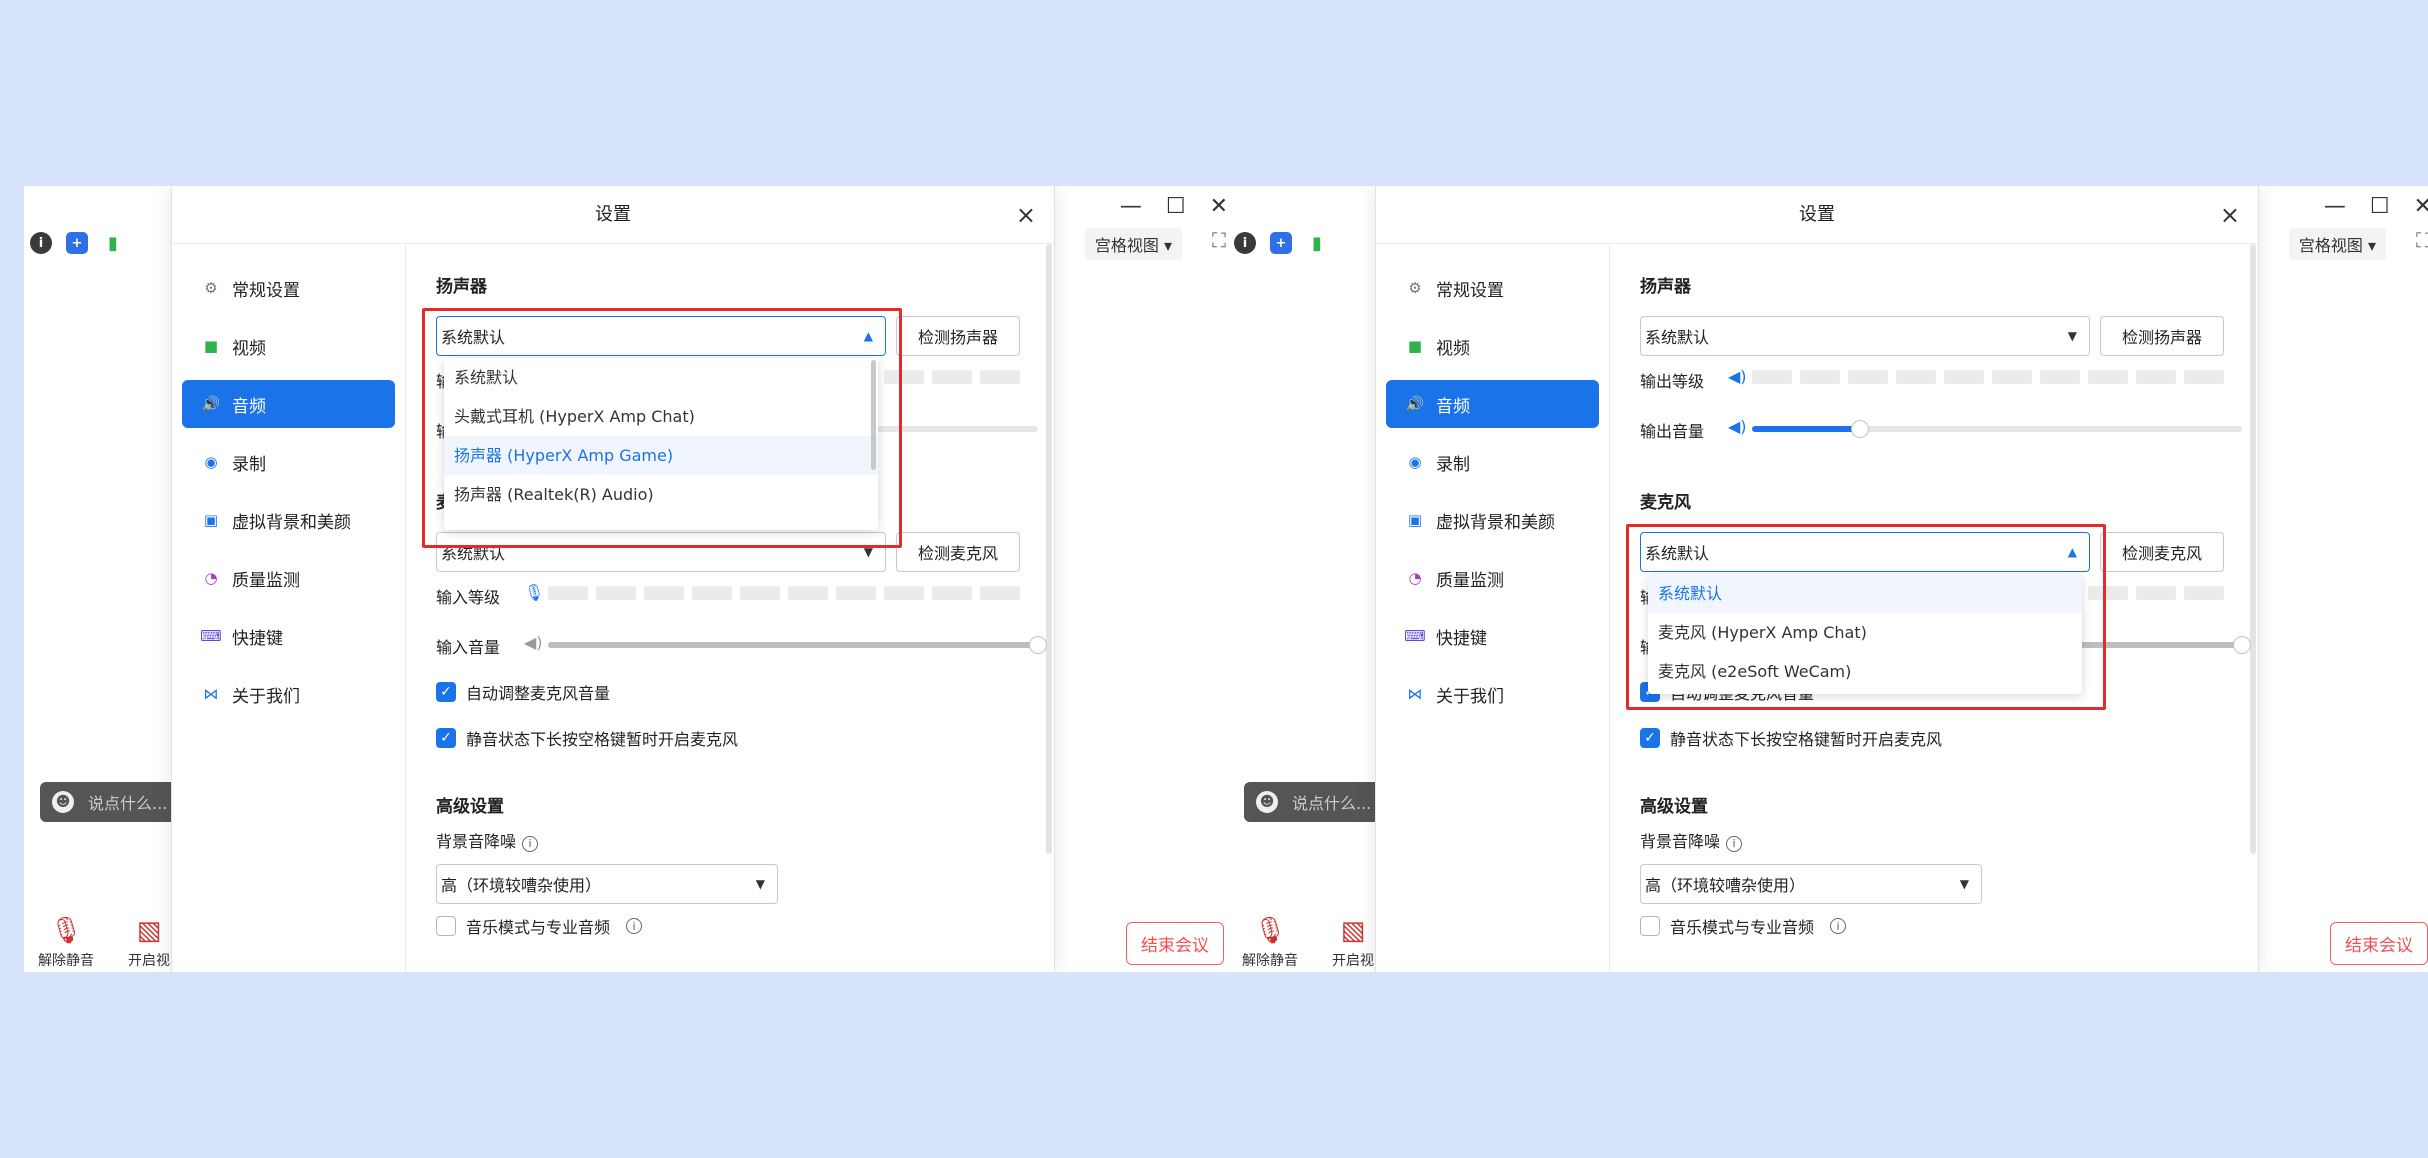 The image size is (2428, 1158). What do you see at coordinates (1997, 429) in the screenshot?
I see `output-volume-slider` at bounding box center [1997, 429].